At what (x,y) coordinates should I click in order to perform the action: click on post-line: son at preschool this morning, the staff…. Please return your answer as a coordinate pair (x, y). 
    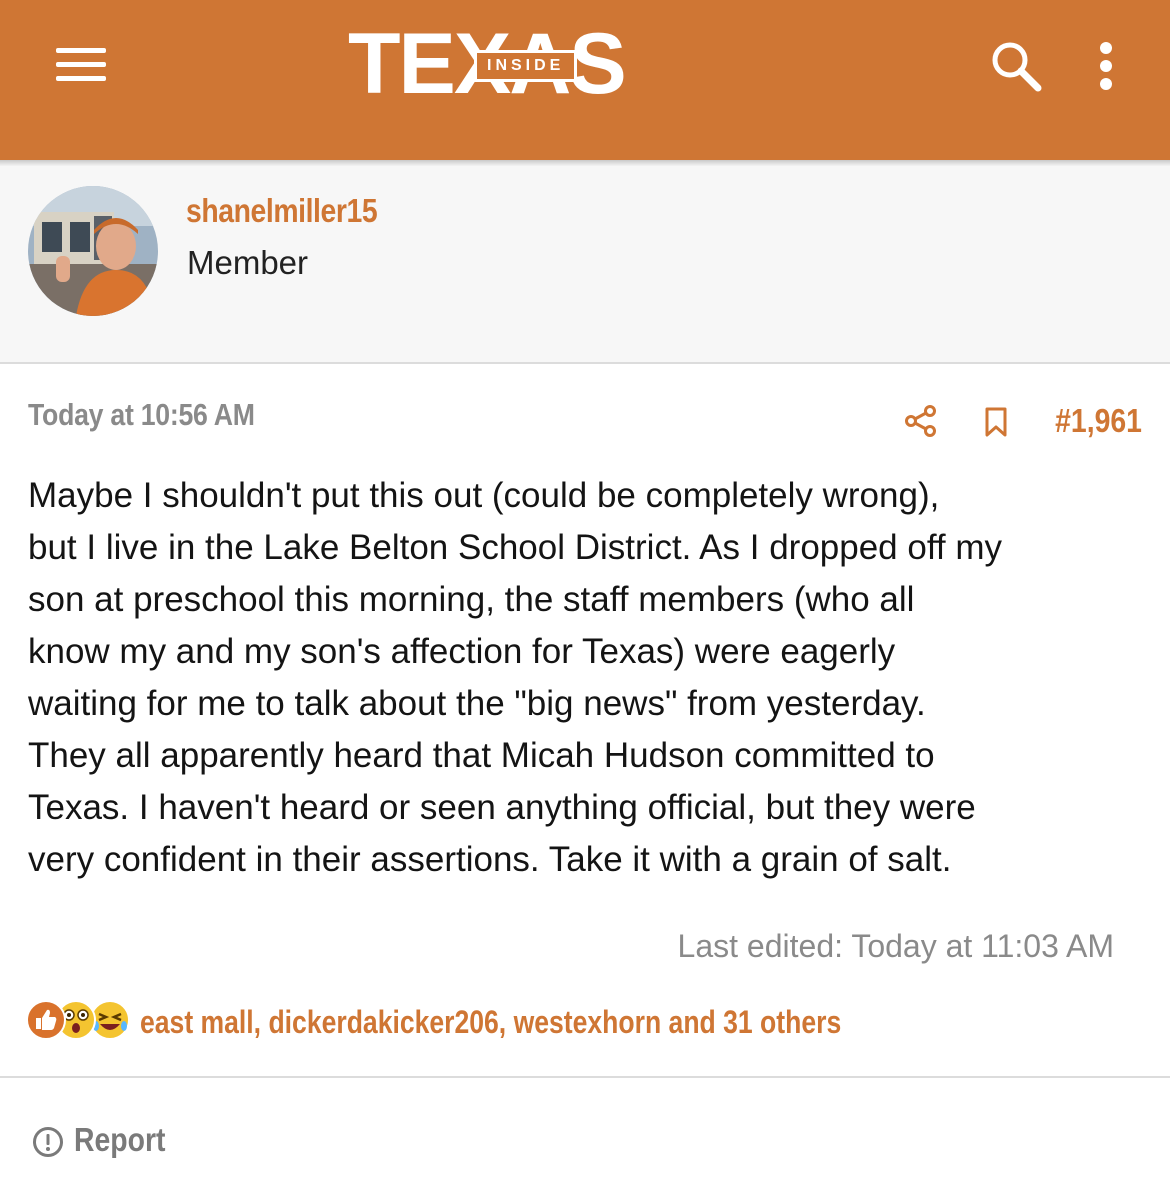
    Looking at the image, I should click on (471, 599).